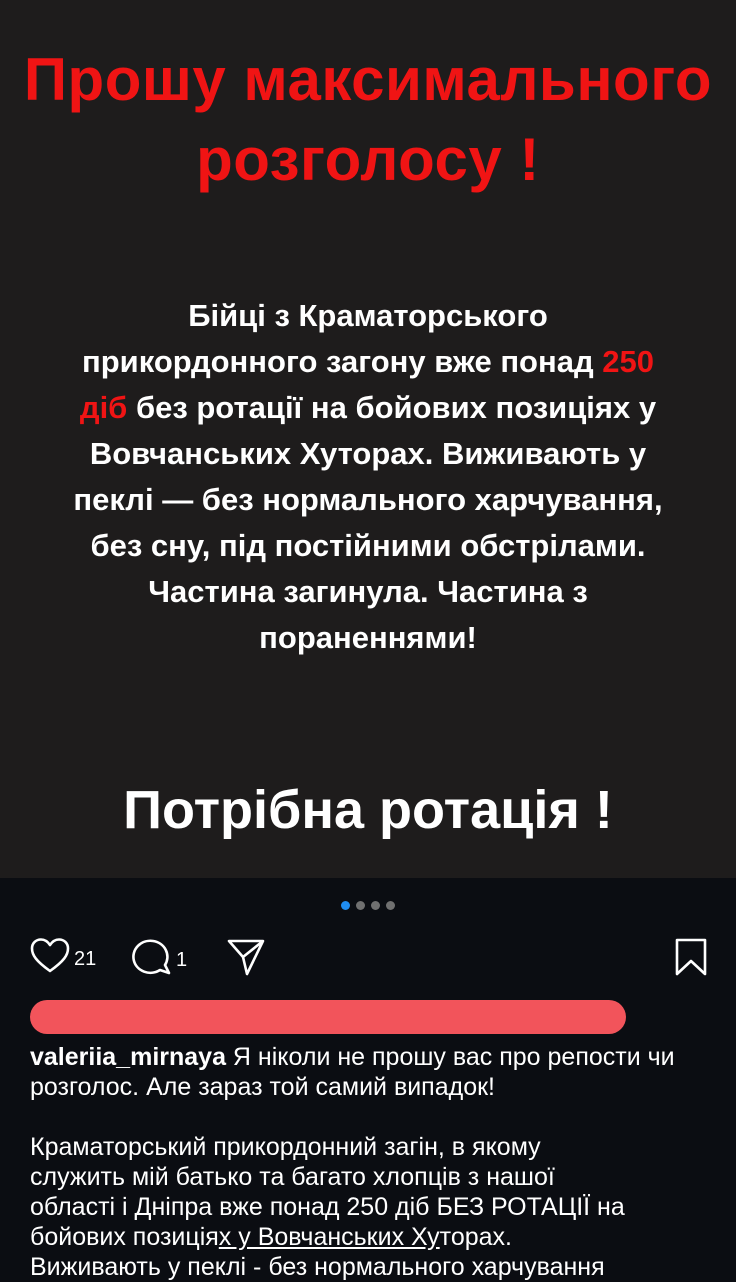 This screenshot has width=736, height=1282. I want to click on appeal-line: без сну, під постійними обстрілами., so click(368, 545).